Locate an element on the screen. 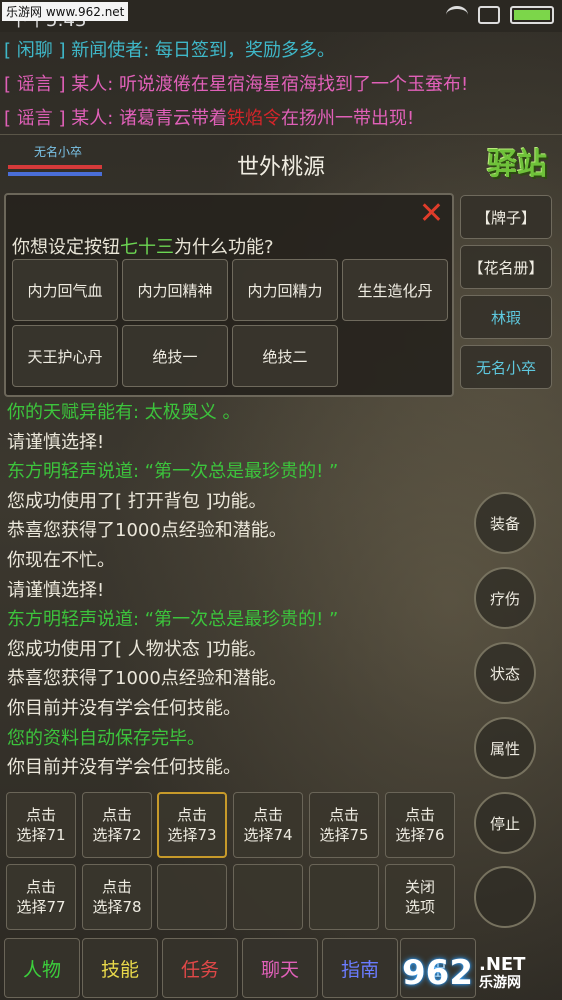  choice-button: 点击 选择73 is located at coordinates (192, 825).